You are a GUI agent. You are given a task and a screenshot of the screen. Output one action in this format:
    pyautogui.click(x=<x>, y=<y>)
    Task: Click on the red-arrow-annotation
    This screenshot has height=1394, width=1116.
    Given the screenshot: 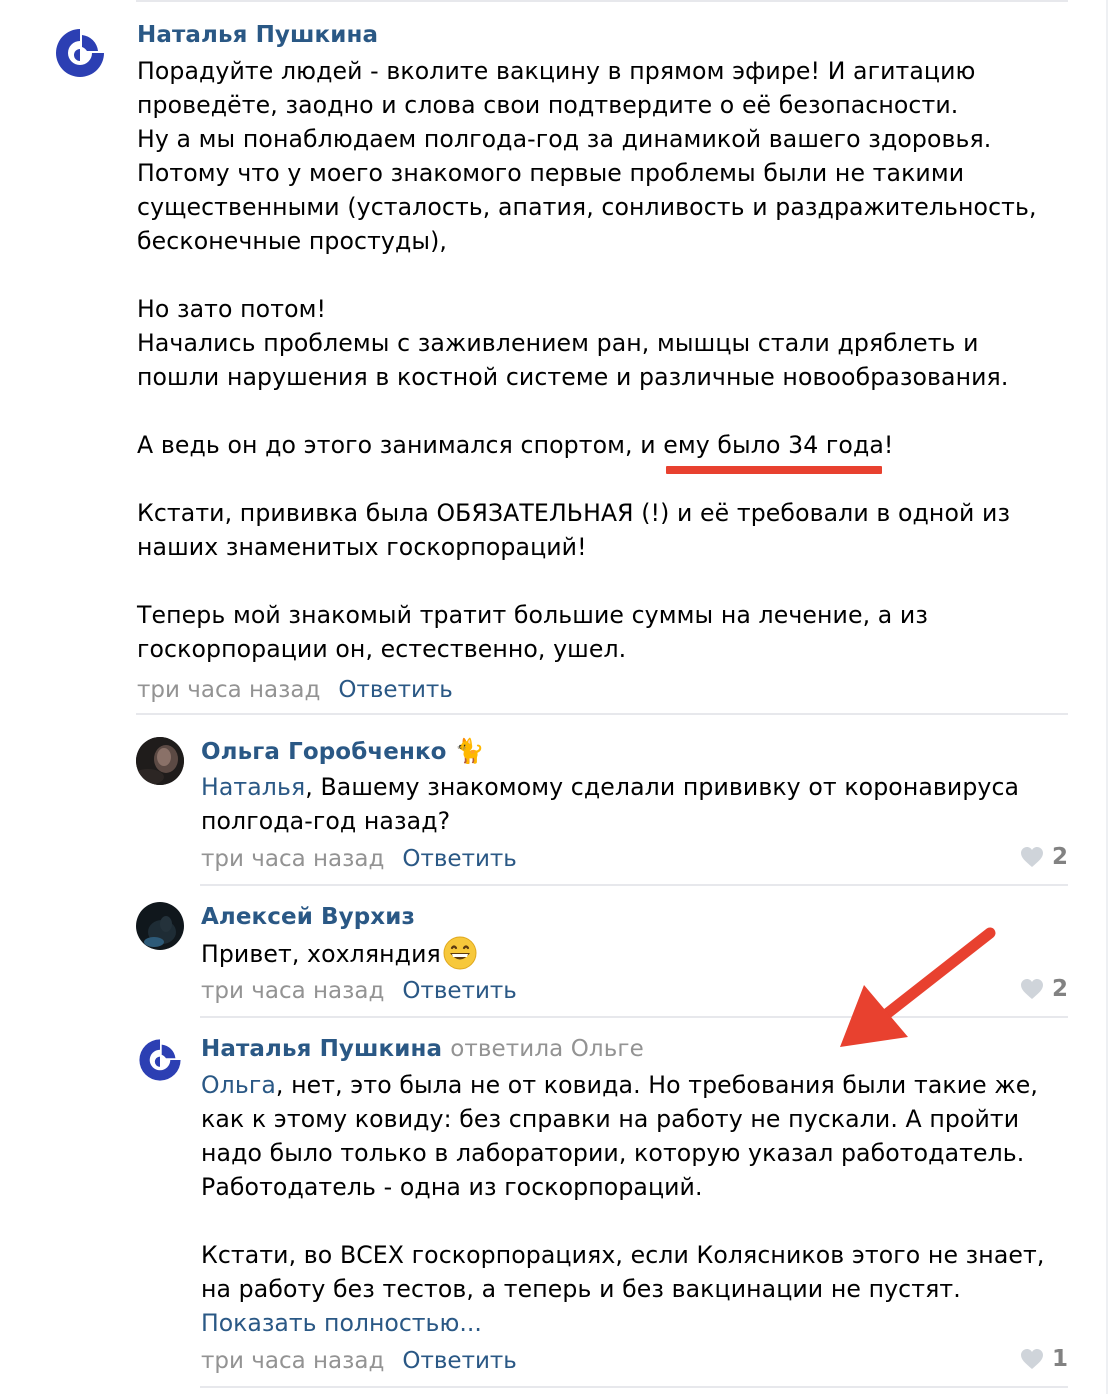 What is the action you would take?
    pyautogui.click(x=918, y=987)
    